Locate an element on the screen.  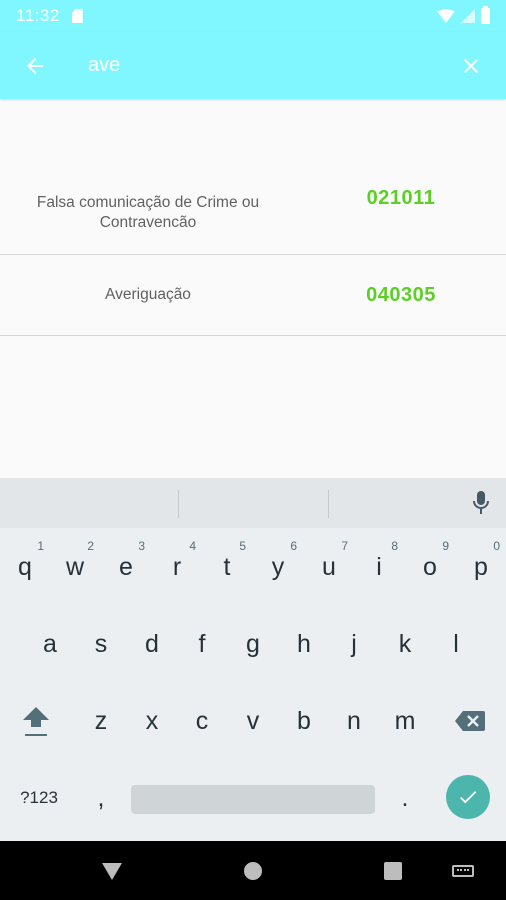
arrow-left-icon is located at coordinates (35, 65).